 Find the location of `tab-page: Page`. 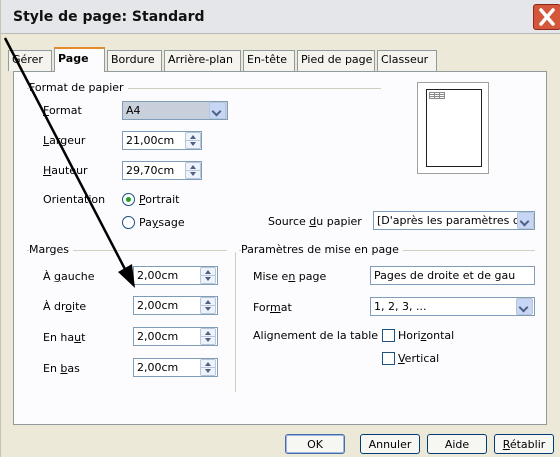

tab-page: Page is located at coordinates (79, 59).